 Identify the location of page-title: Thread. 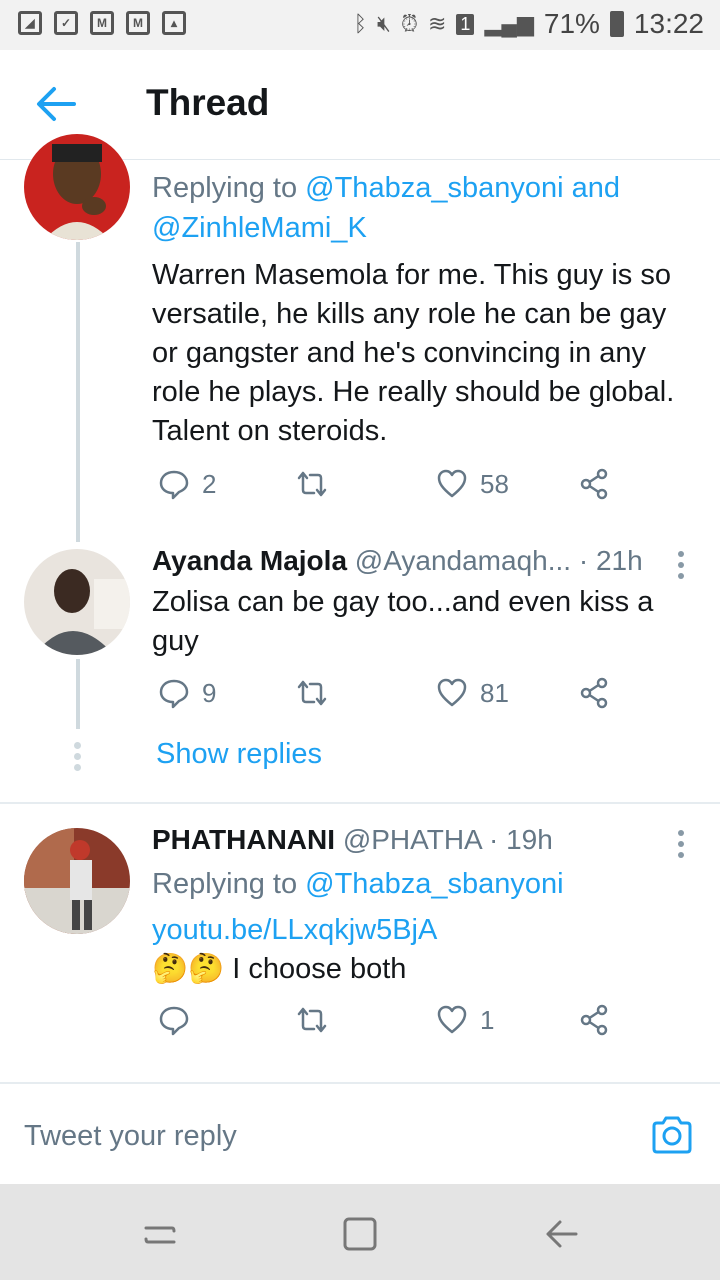
(208, 102).